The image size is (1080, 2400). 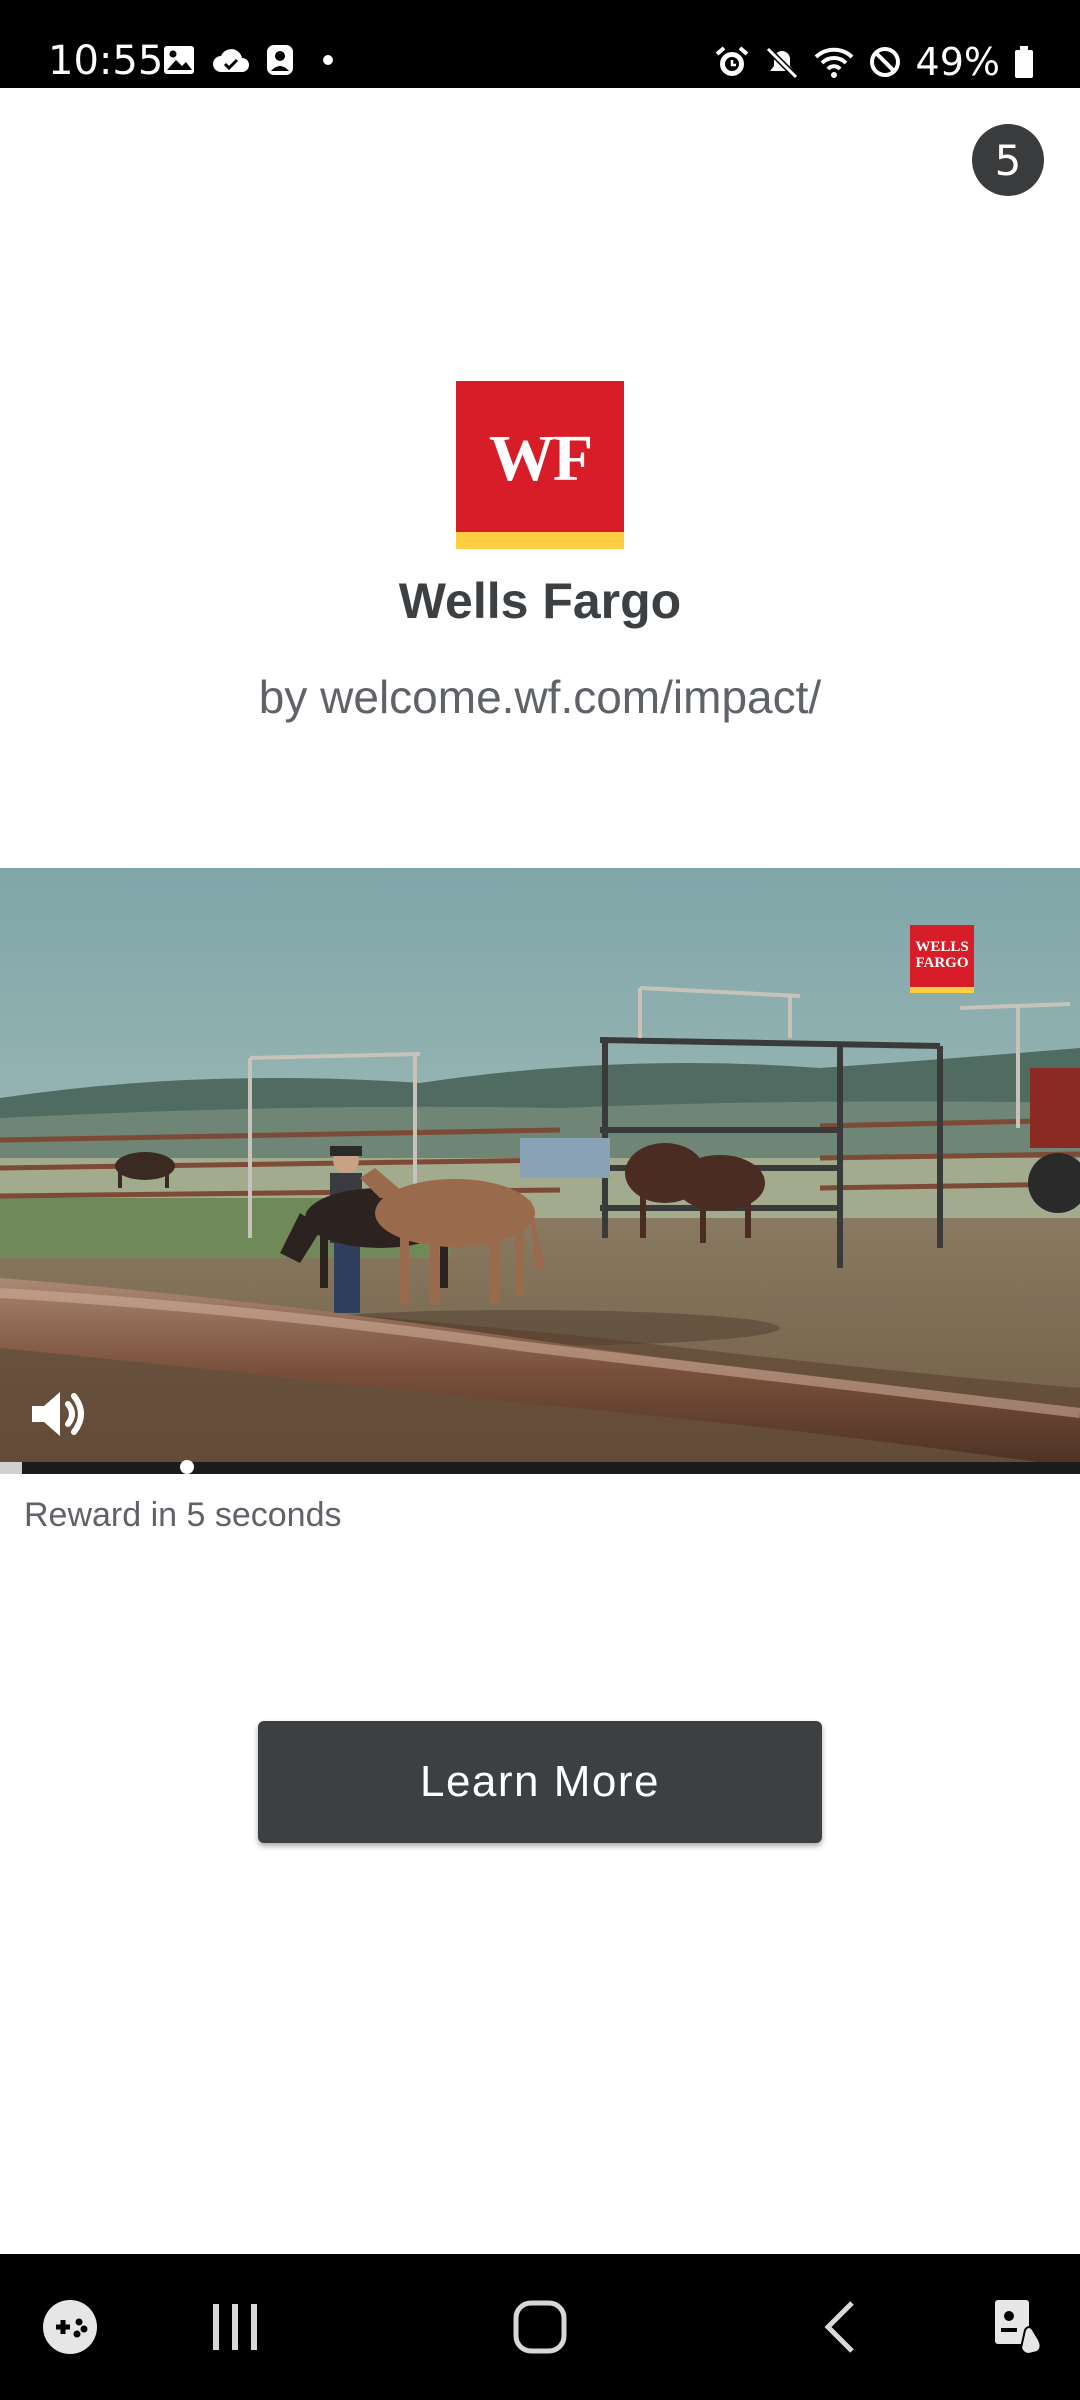 I want to click on battery-icon, so click(x=1024, y=62).